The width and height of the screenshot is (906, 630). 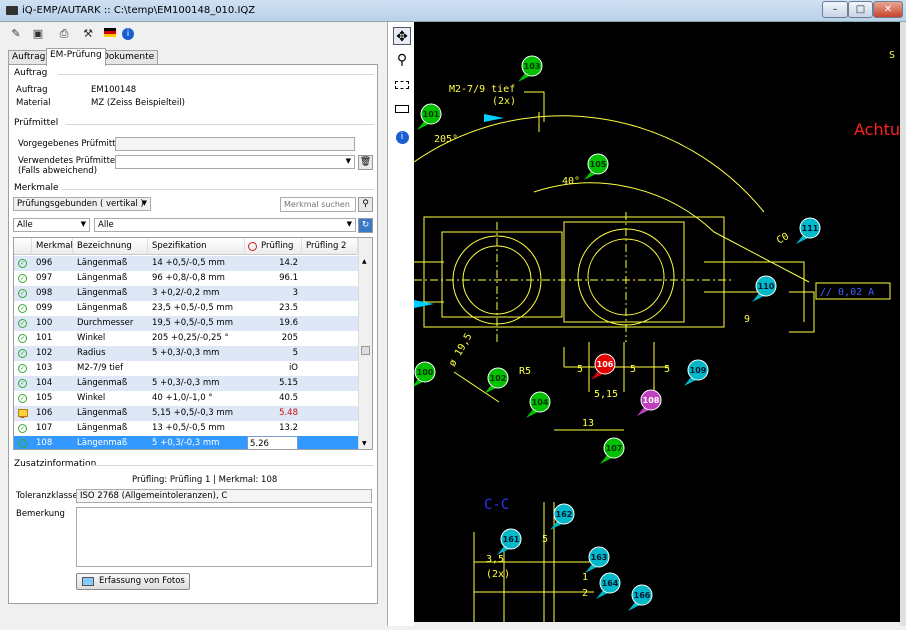 What do you see at coordinates (509, 541) in the screenshot?
I see `balloon-161: 161` at bounding box center [509, 541].